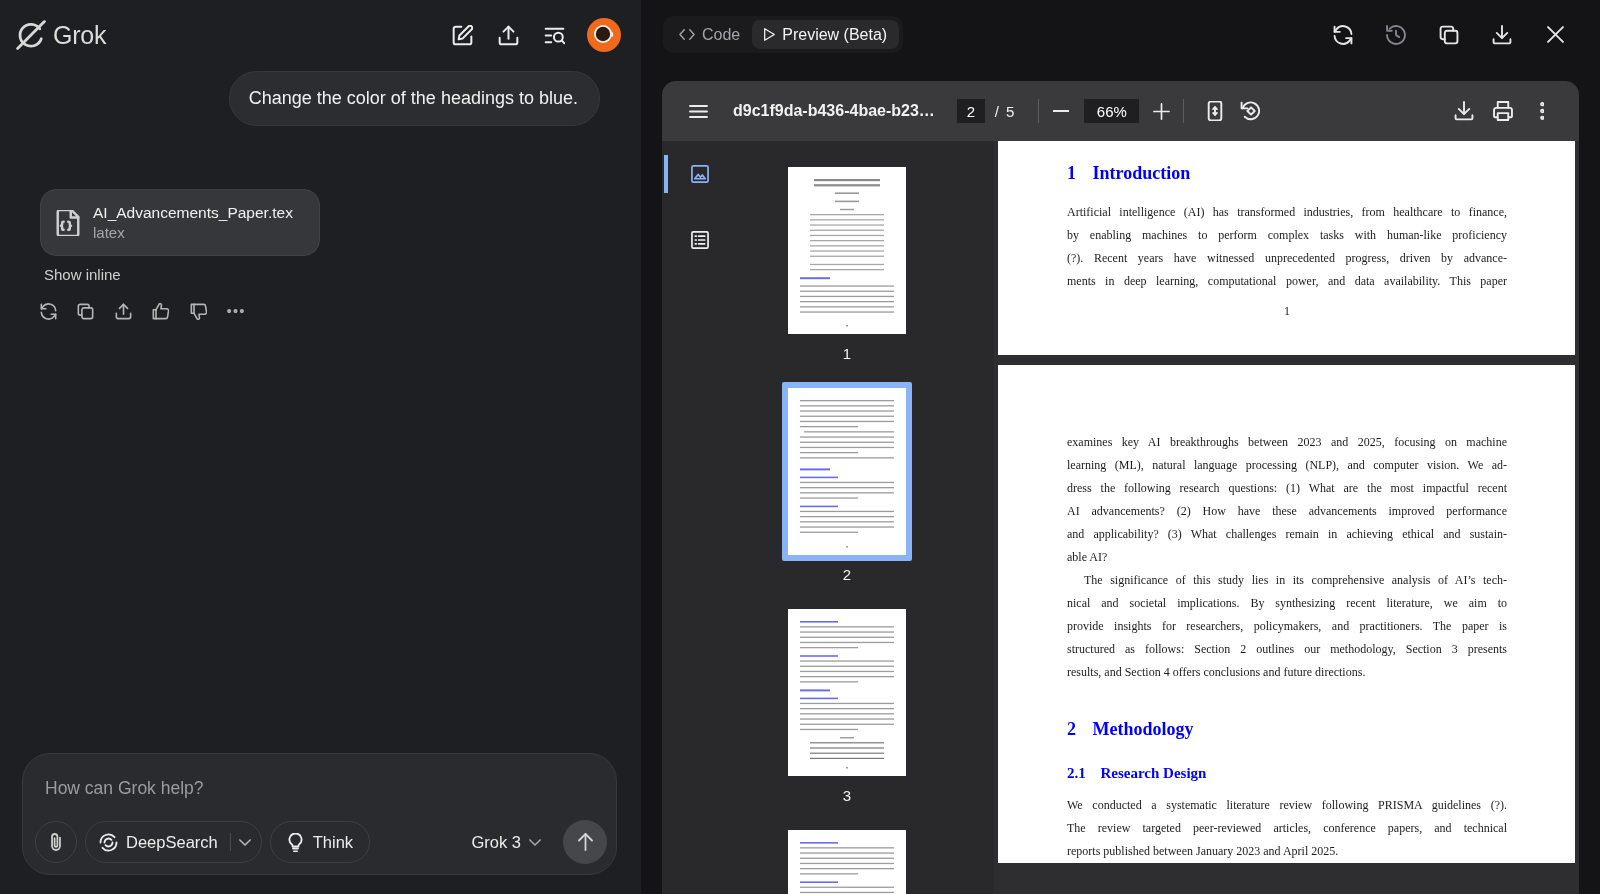  Describe the element at coordinates (1287, 311) in the screenshot. I see `page-number: 1` at that location.